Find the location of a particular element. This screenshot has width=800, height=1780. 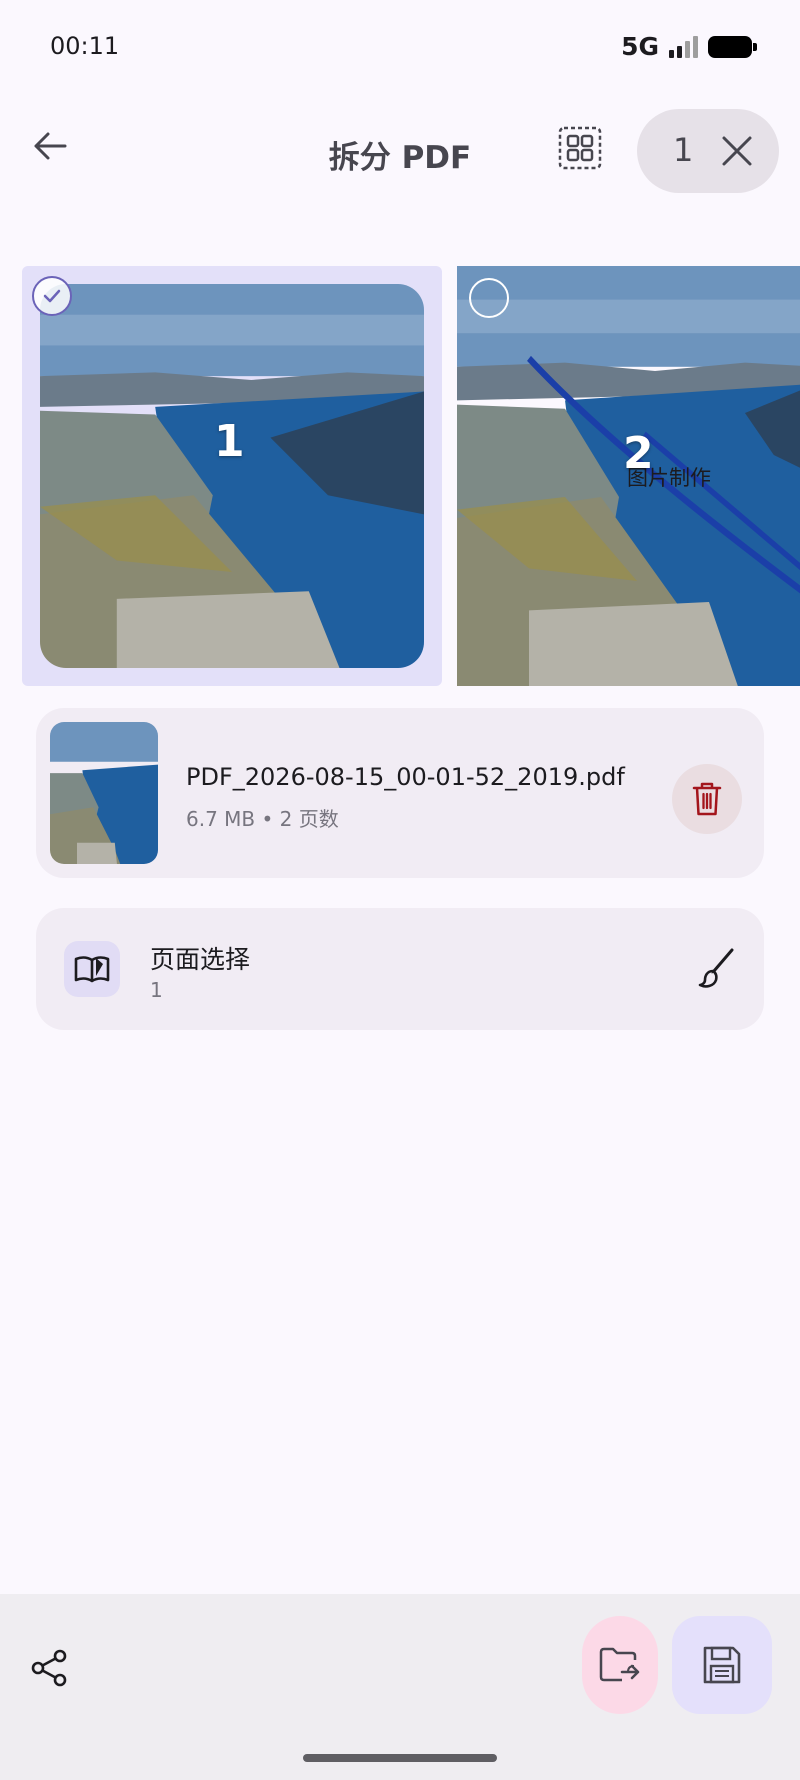

status-time: 00:11 is located at coordinates (85, 46).